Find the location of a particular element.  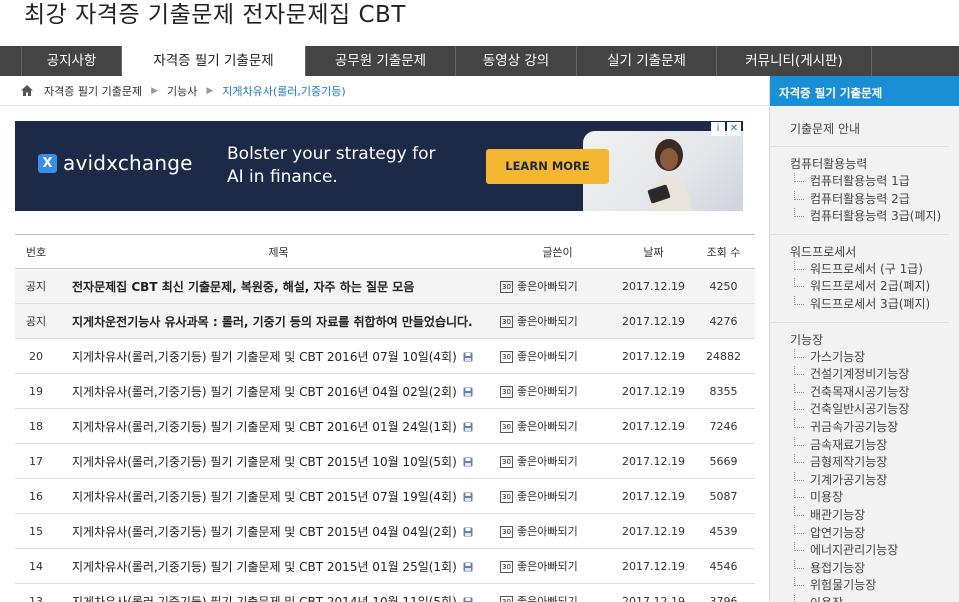

breadcrumb-current: 지게차유사(롤러,기중기등) is located at coordinates (283, 91).